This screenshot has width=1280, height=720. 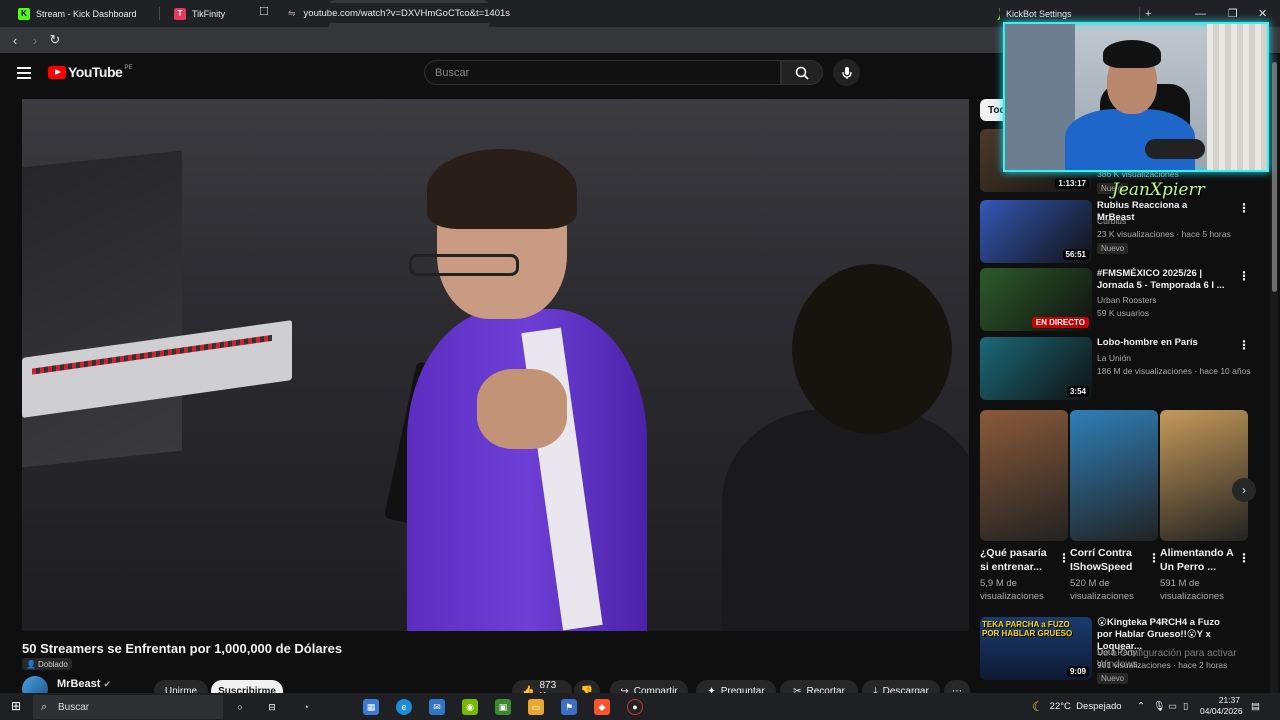 I want to click on channel-name: Curbius, so click(x=1112, y=221).